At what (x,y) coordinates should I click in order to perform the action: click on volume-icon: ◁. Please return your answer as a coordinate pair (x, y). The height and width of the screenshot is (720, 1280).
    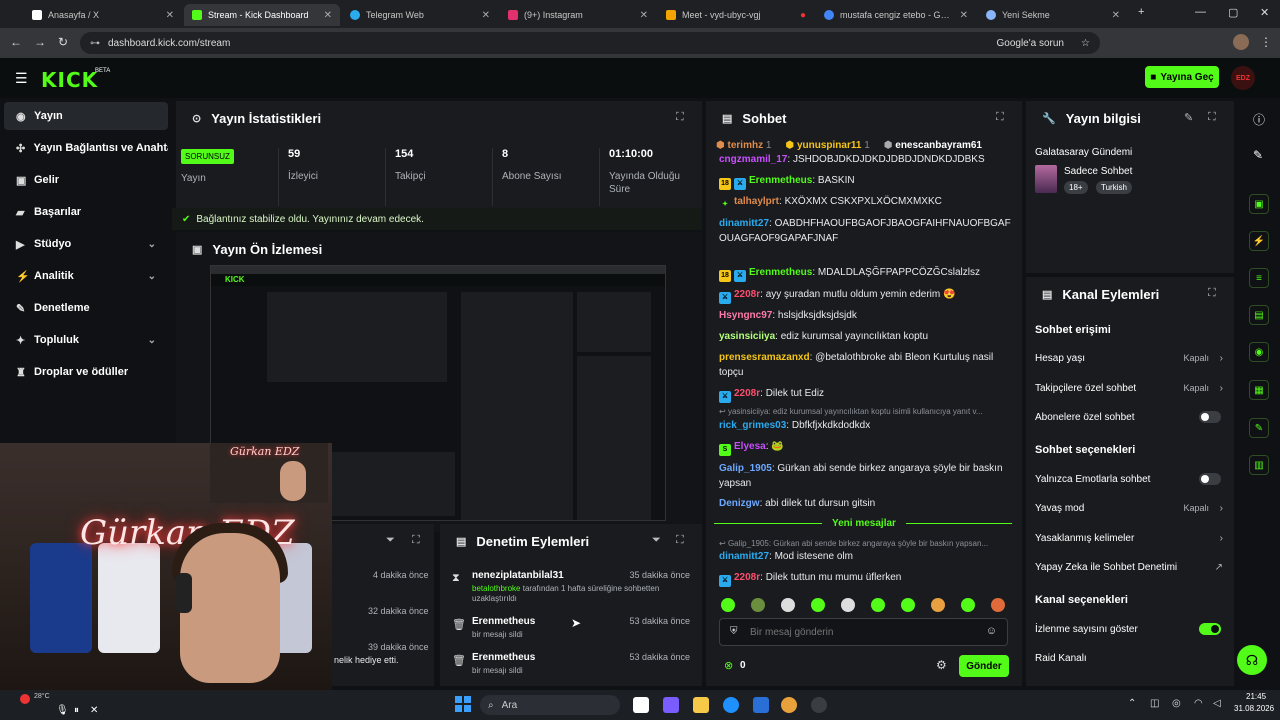
    Looking at the image, I should click on (1217, 703).